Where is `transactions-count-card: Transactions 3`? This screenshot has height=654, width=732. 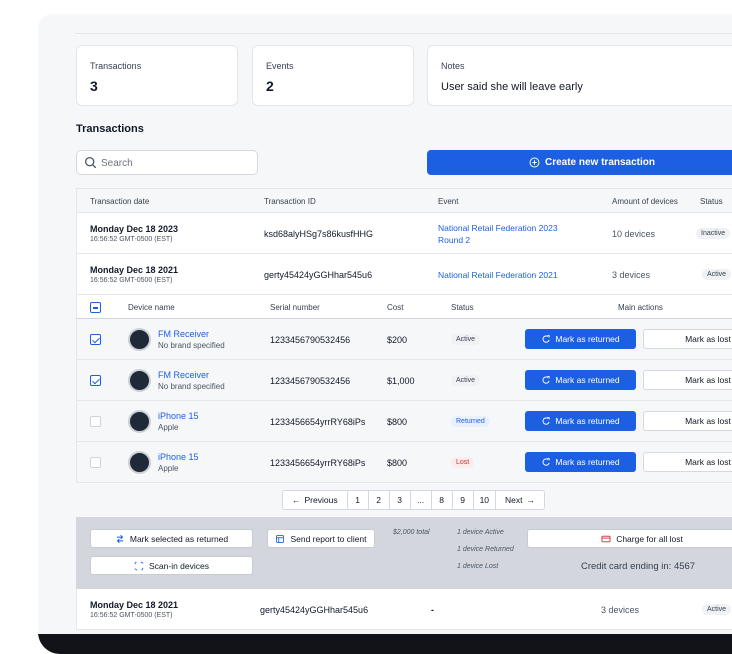 transactions-count-card: Transactions 3 is located at coordinates (157, 75).